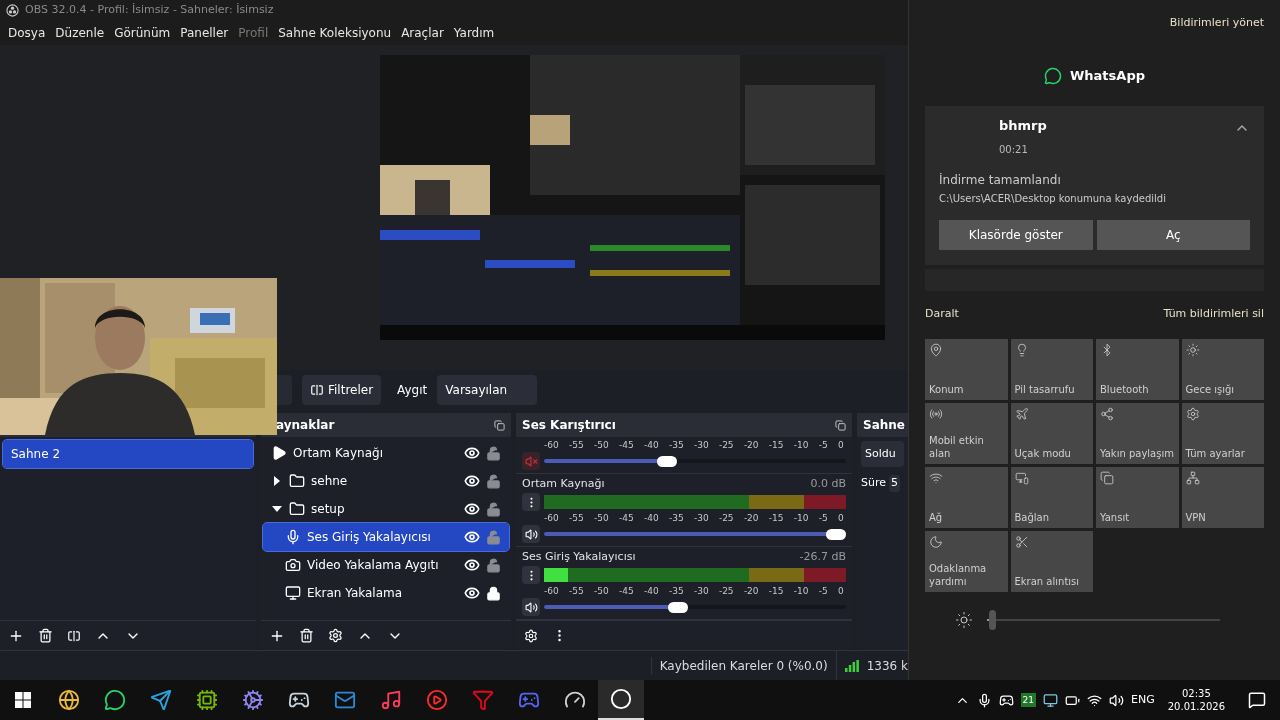 Image resolution: width=1280 pixels, height=720 pixels. I want to click on quick-action-tile: Odaklanma yardımı, so click(966, 561).